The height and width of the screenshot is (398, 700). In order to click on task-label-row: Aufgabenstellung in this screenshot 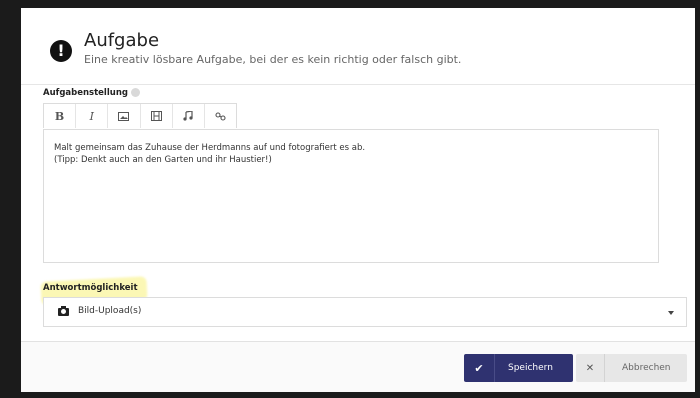, I will do `click(91, 93)`.